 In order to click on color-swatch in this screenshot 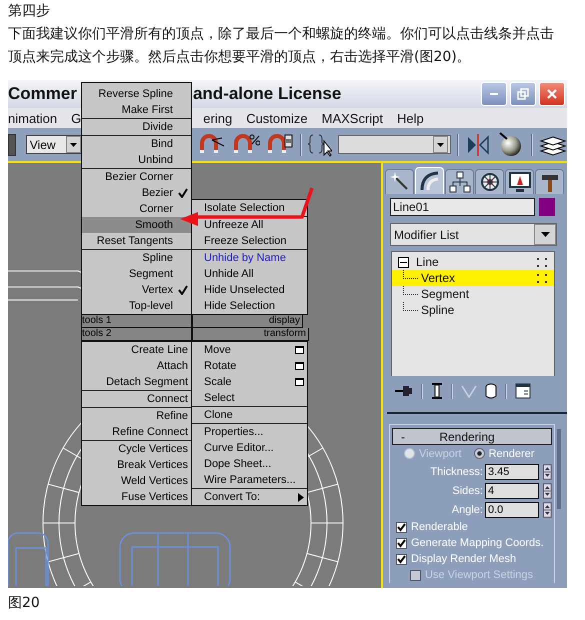, I will do `click(547, 207)`.